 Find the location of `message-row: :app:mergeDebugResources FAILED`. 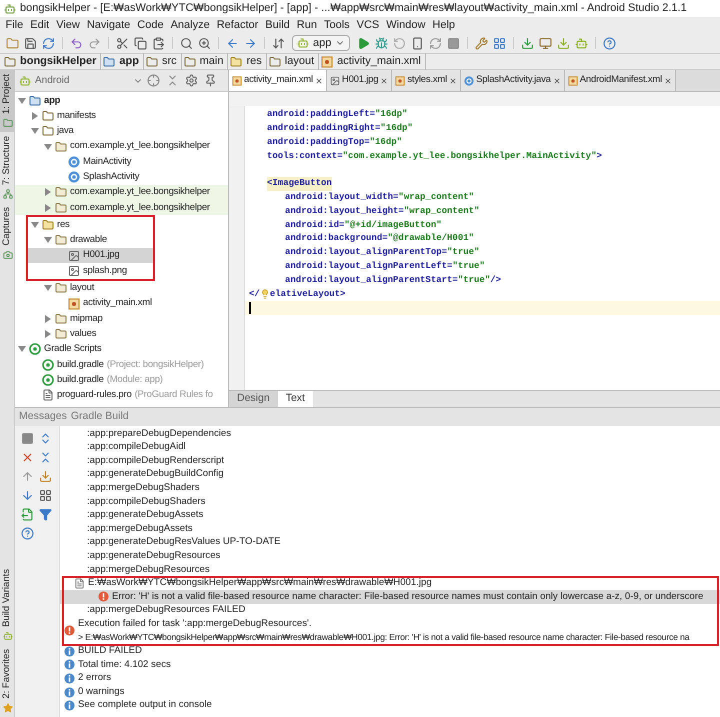

message-row: :app:mergeDebugResources FAILED is located at coordinates (390, 611).